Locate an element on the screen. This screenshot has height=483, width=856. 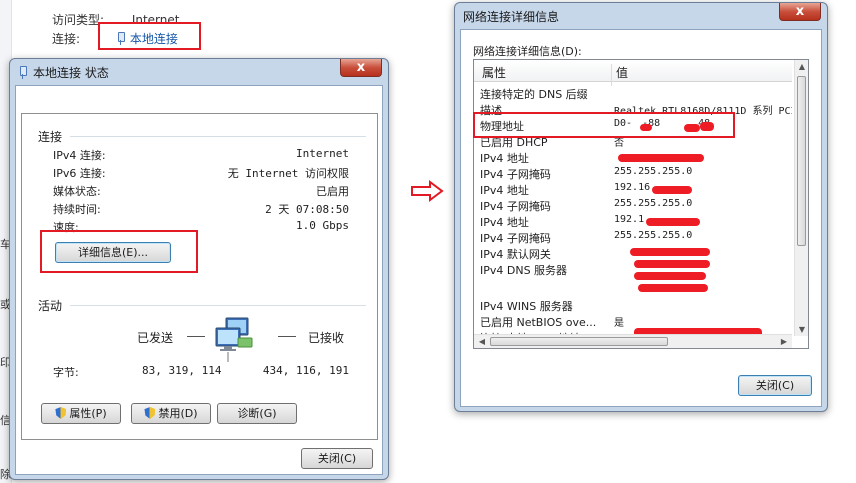
column-divider is located at coordinates (611, 75).